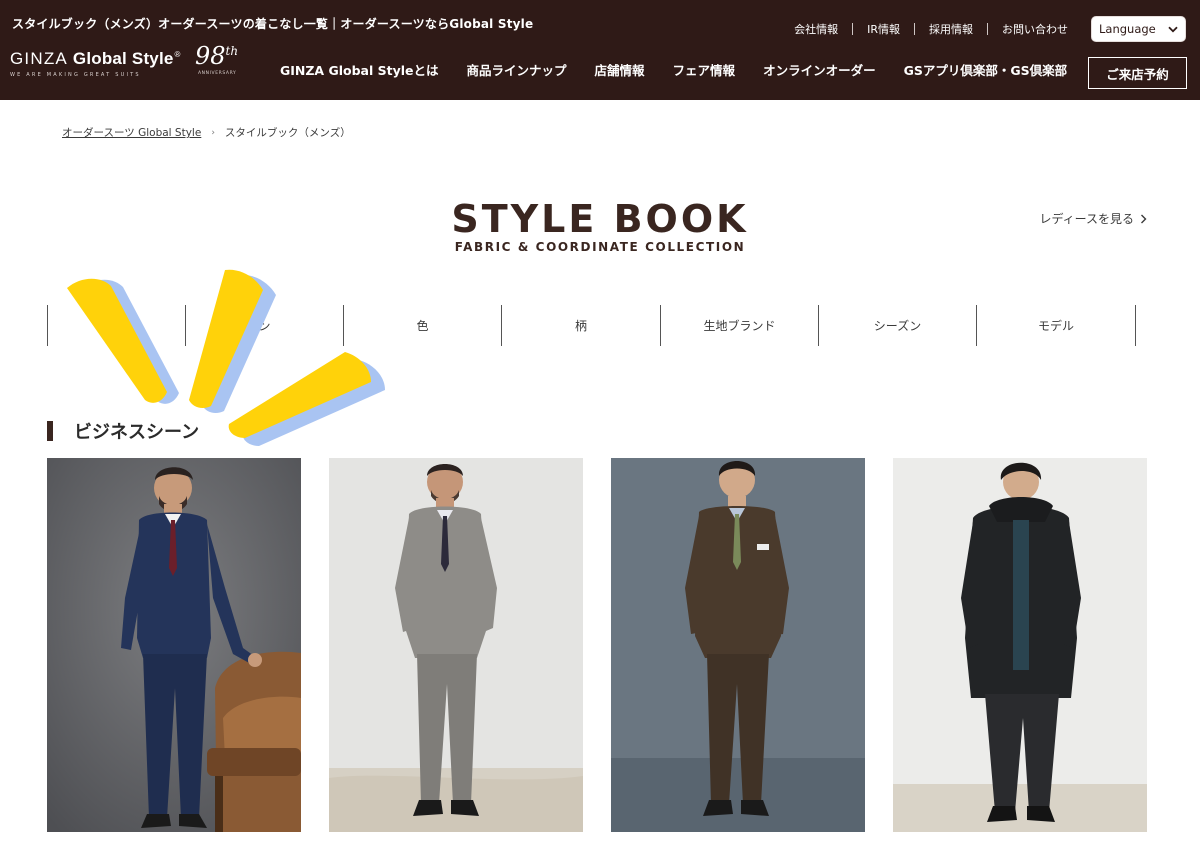  What do you see at coordinates (50, 431) in the screenshot?
I see `section-title-bar` at bounding box center [50, 431].